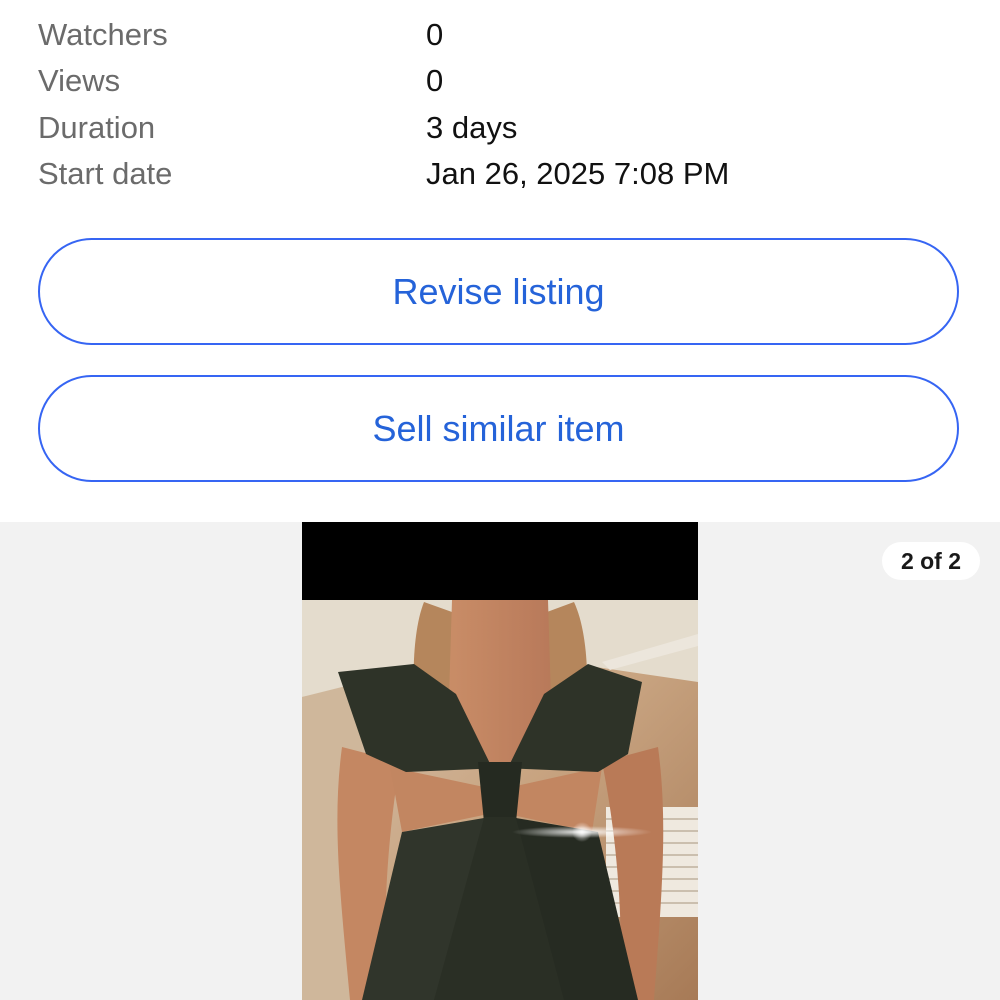 The image size is (1000, 1000). What do you see at coordinates (97, 127) in the screenshot?
I see `detail-label: Duration` at bounding box center [97, 127].